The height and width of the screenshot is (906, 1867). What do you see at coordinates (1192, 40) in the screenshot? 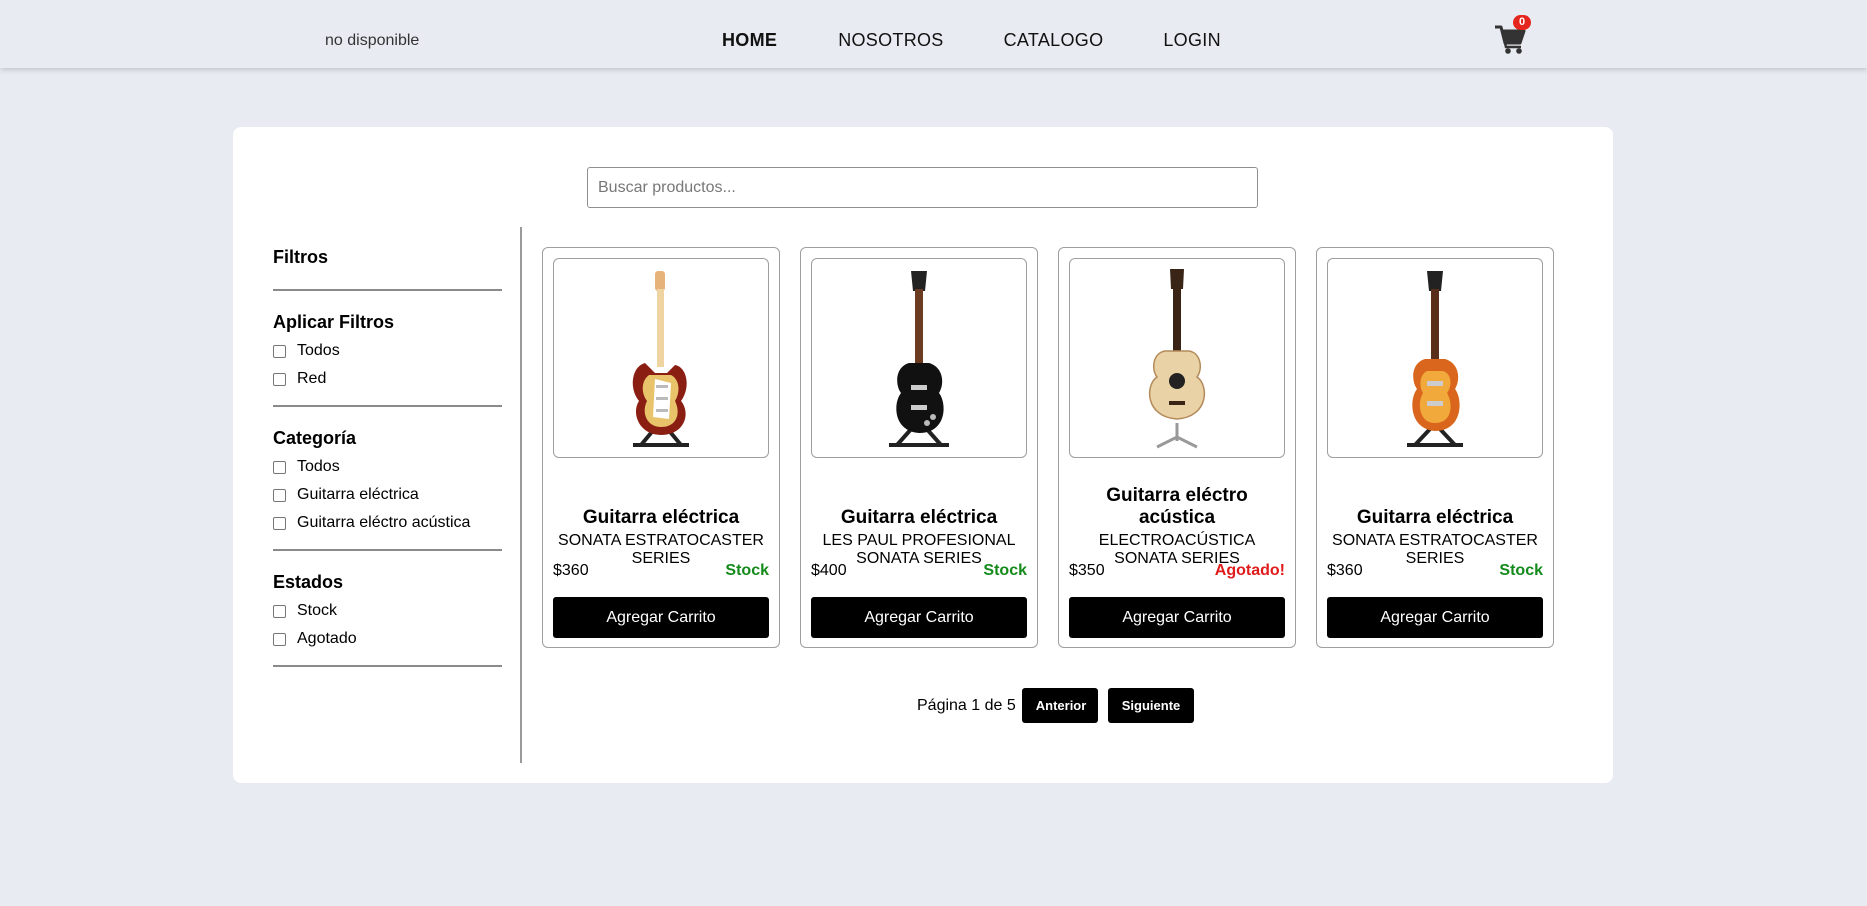
I see `nav-login: LOGIN` at bounding box center [1192, 40].